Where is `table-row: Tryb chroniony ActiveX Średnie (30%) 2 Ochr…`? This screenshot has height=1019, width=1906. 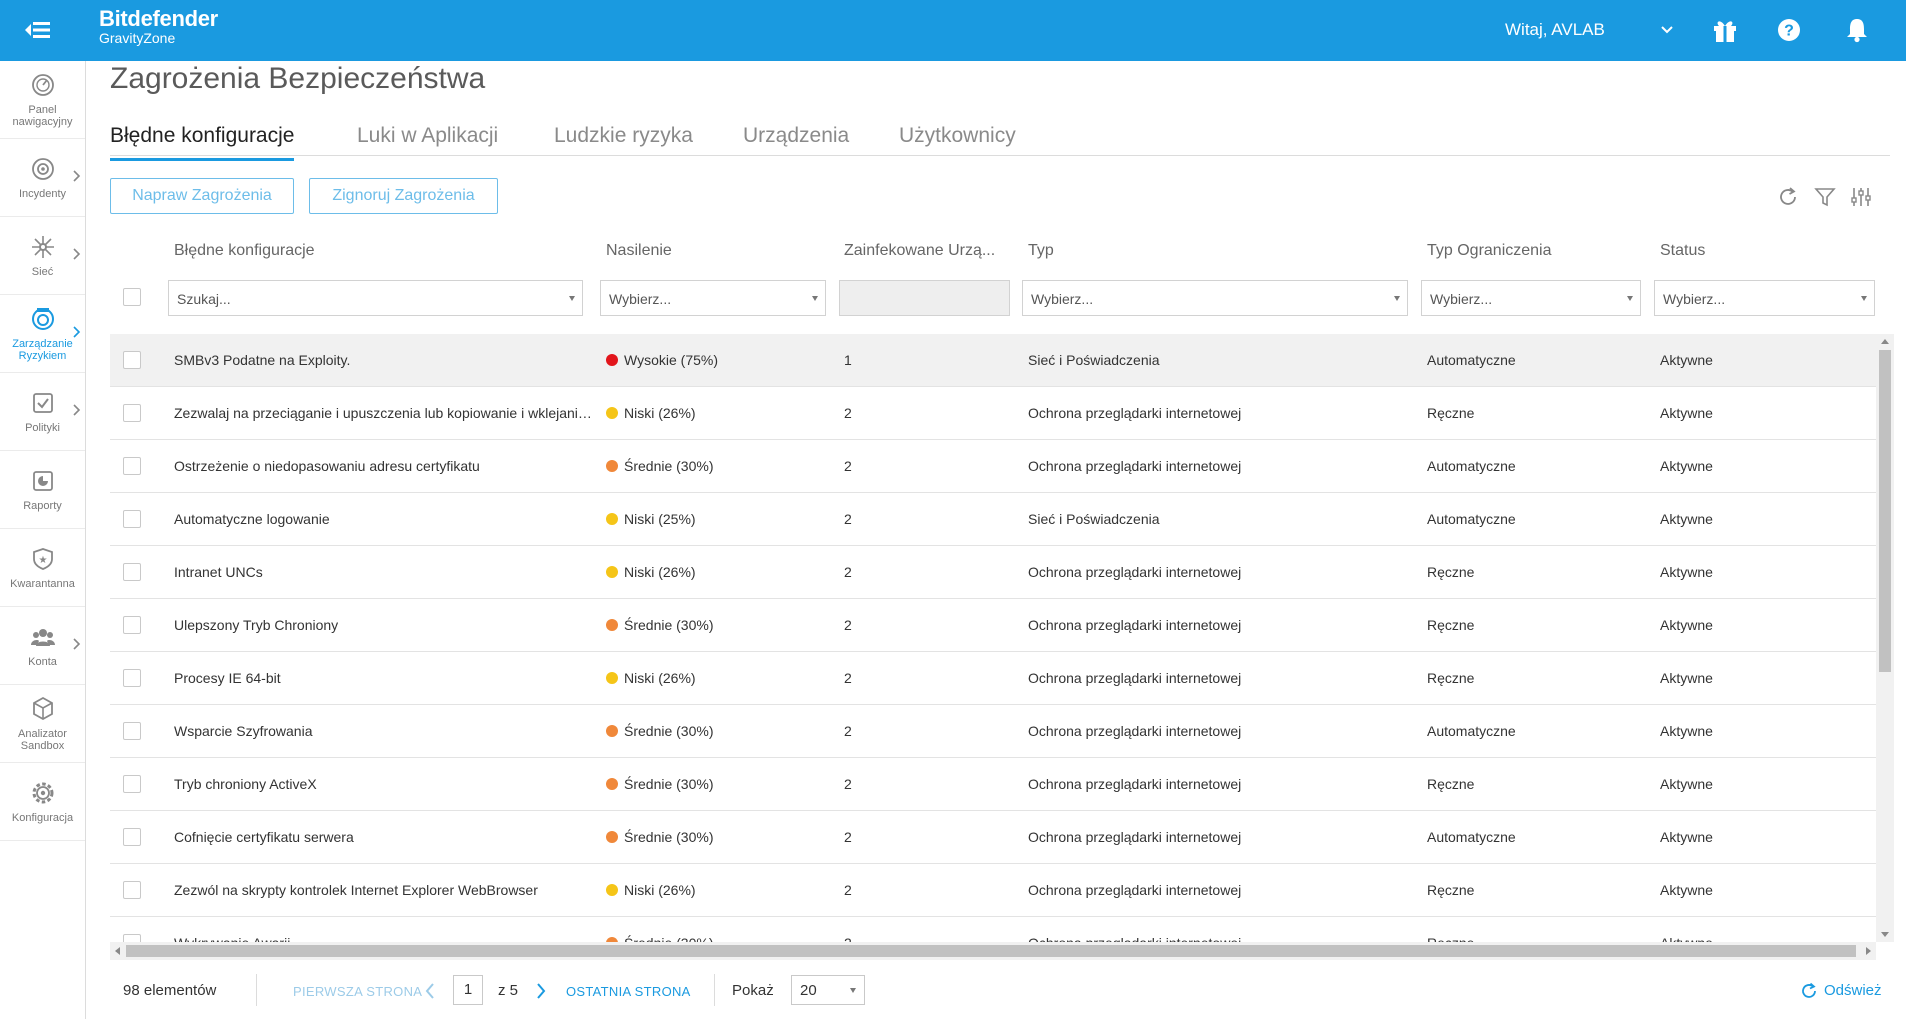
table-row: Tryb chroniony ActiveX Średnie (30%) 2 Ochr… is located at coordinates (993, 784).